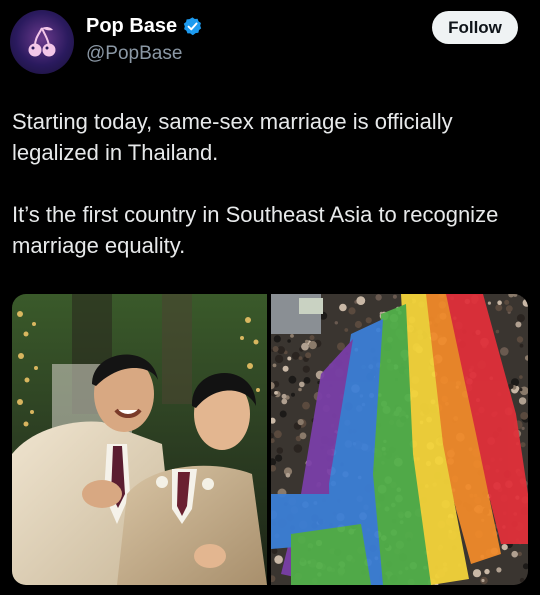 The height and width of the screenshot is (595, 540). I want to click on verified-badge-icon, so click(192, 26).